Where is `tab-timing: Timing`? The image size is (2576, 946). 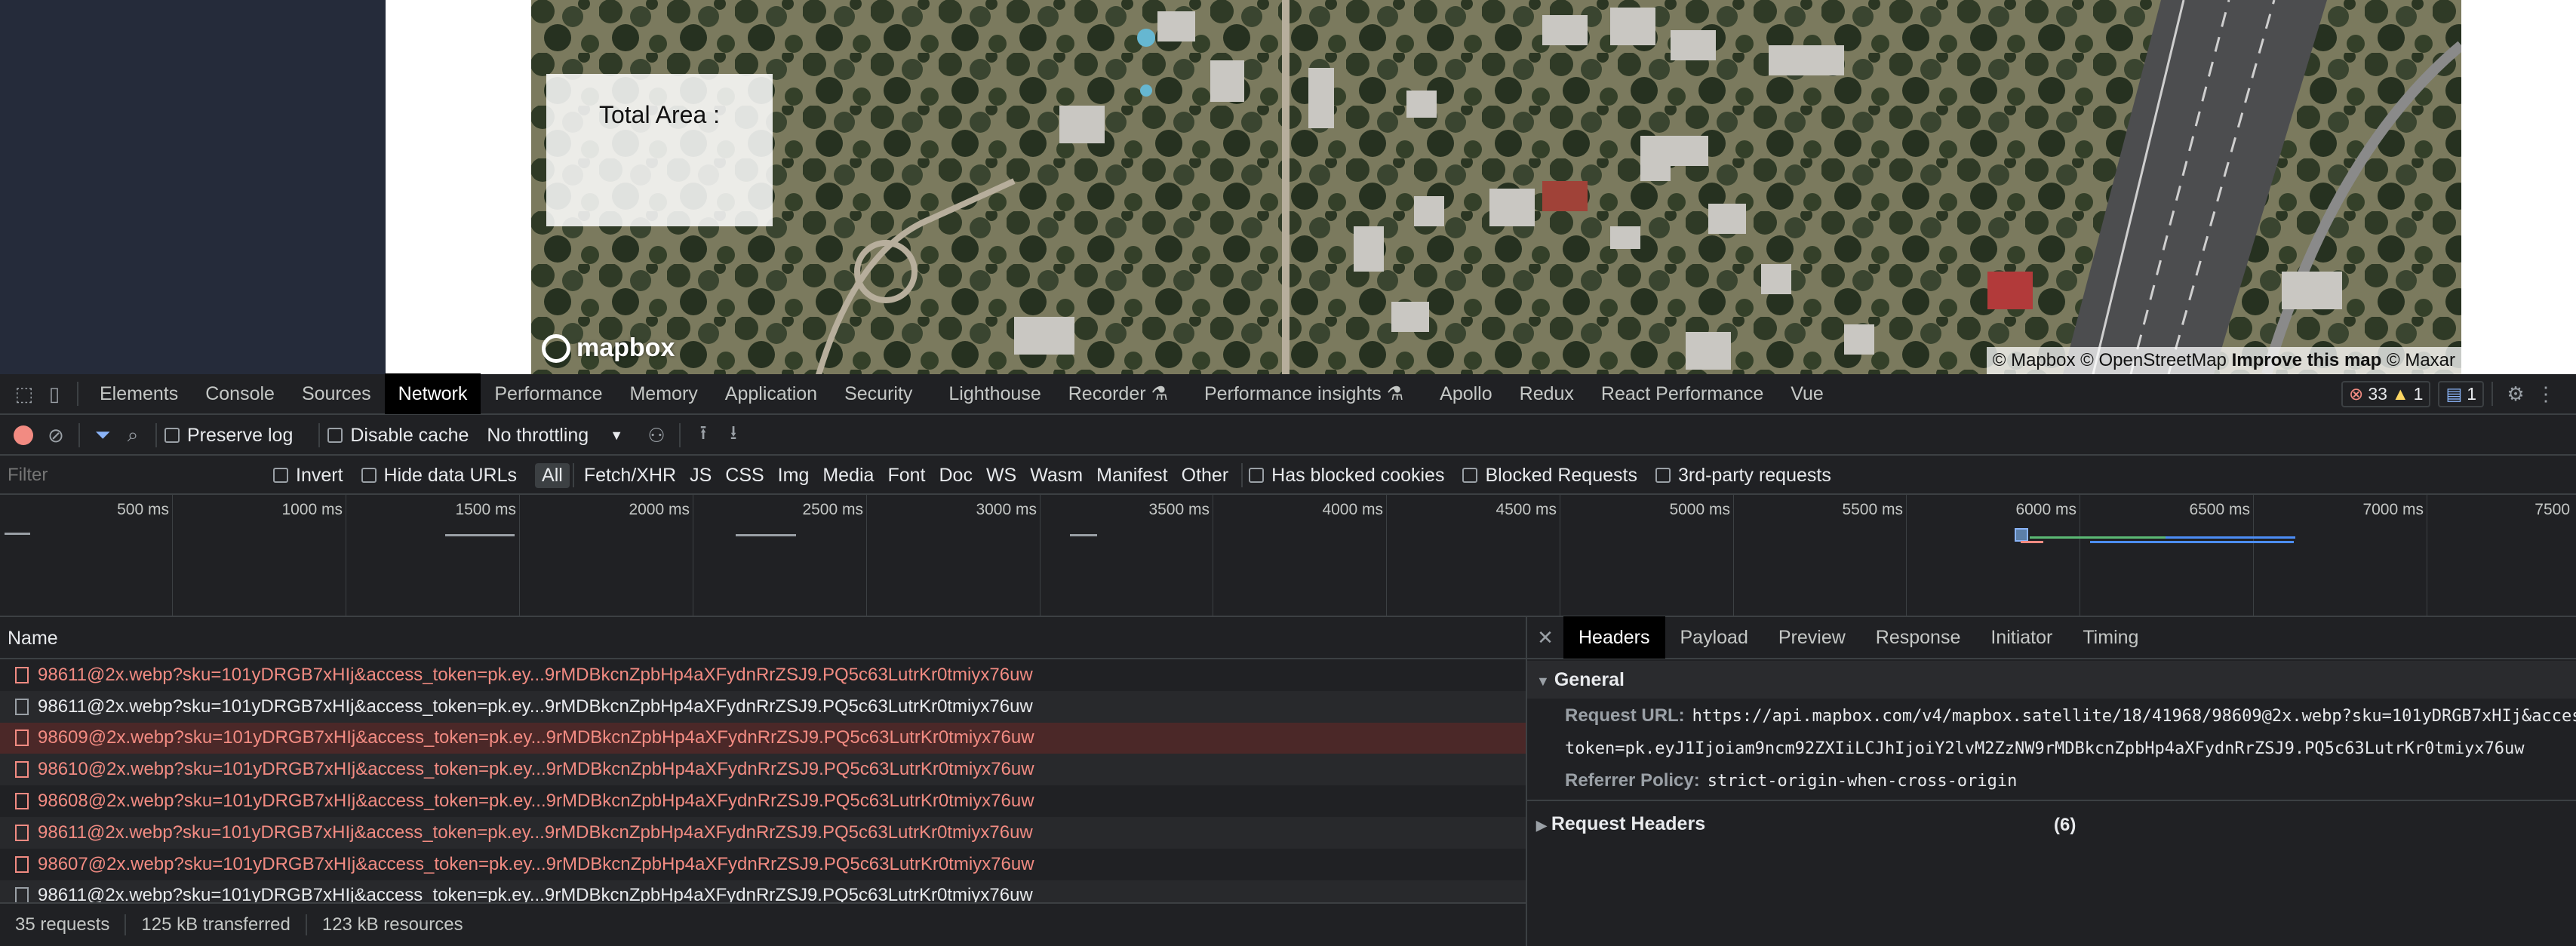
tab-timing: Timing is located at coordinates (2110, 637).